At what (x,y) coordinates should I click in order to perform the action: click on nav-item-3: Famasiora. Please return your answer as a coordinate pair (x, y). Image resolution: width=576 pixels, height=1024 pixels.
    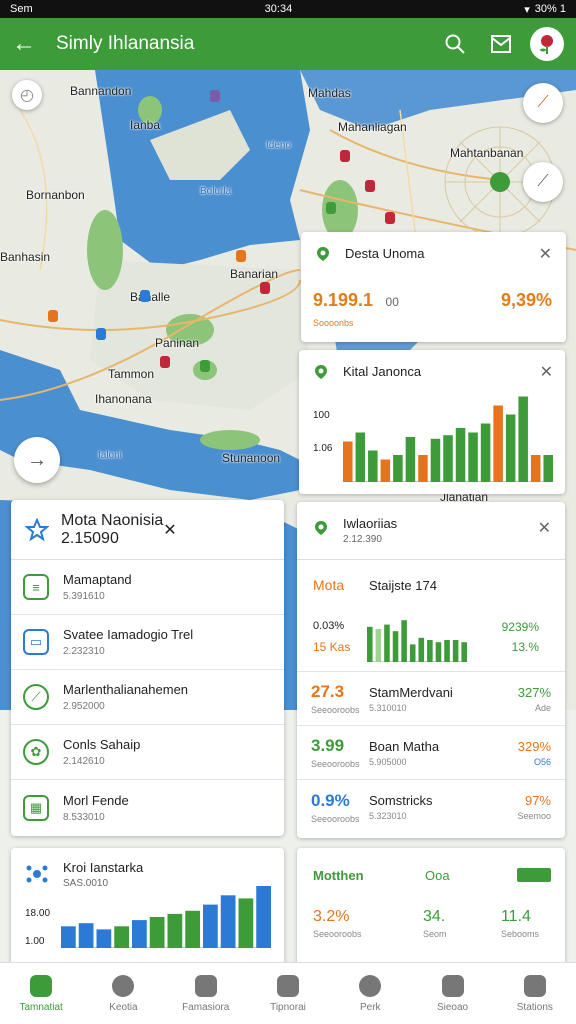
    Looking at the image, I should click on (206, 993).